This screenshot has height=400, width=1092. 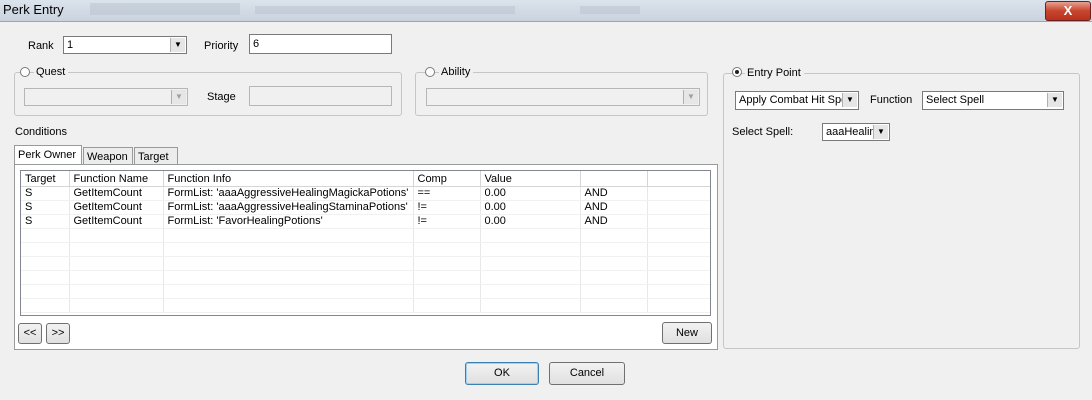 I want to click on function-label: Function, so click(x=891, y=100).